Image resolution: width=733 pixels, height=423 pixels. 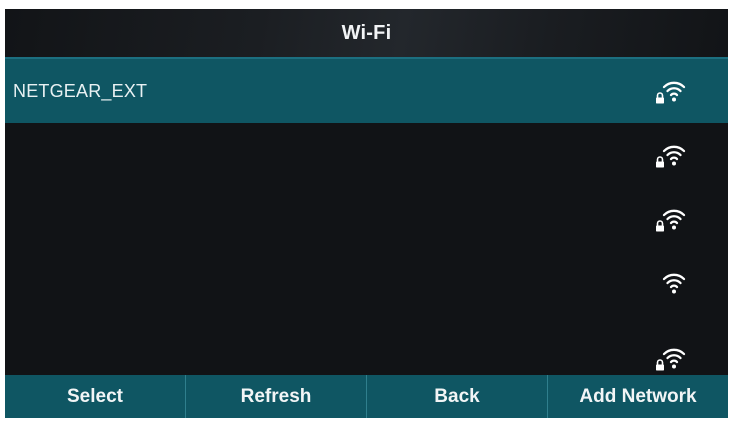 I want to click on title-bar: Wi-Fi, so click(x=366, y=34).